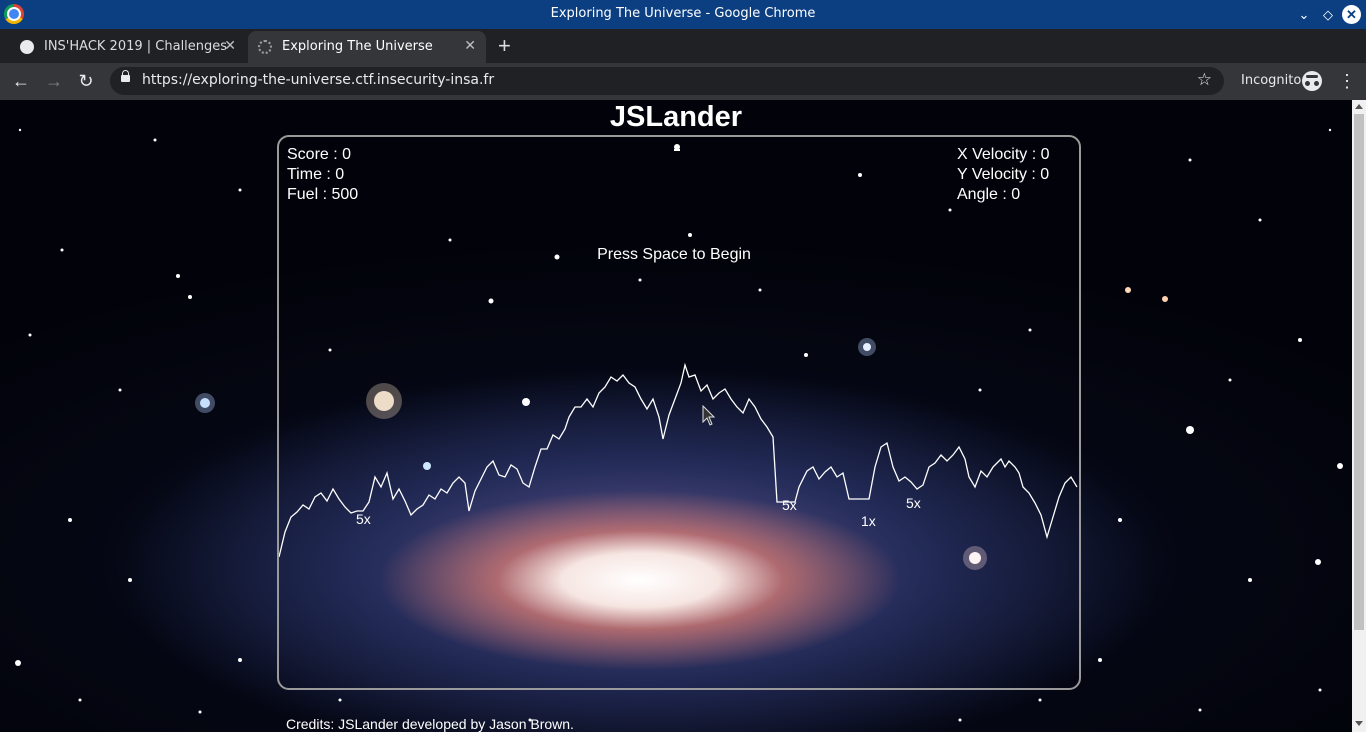 Image resolution: width=1366 pixels, height=732 pixels. Describe the element at coordinates (674, 254) in the screenshot. I see `start-prompt: Press Space to Begin` at that location.